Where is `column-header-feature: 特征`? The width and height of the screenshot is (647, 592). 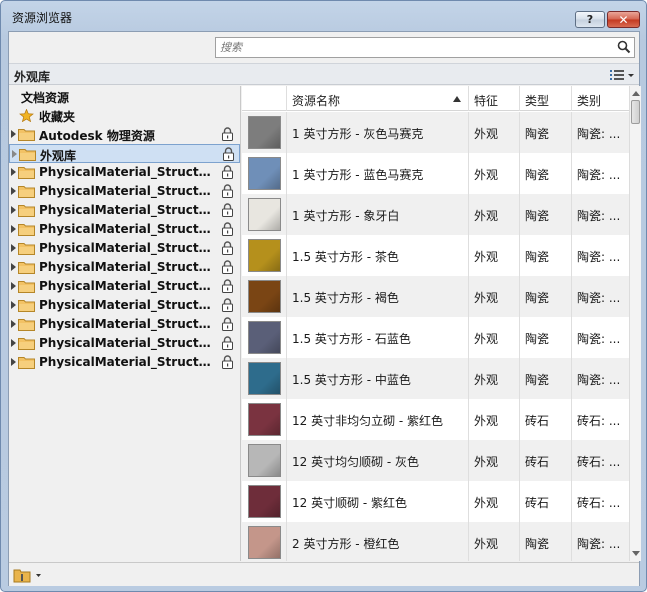 column-header-feature: 特征 is located at coordinates (493, 98).